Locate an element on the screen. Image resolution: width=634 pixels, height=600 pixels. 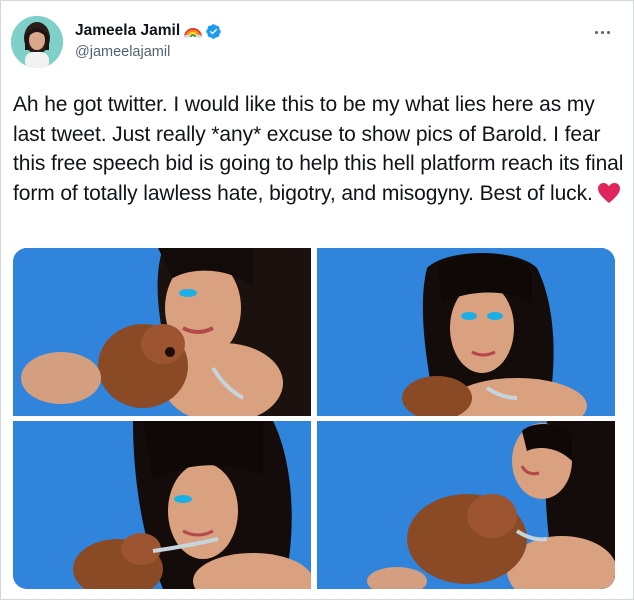
photo-2-image is located at coordinates (466, 332).